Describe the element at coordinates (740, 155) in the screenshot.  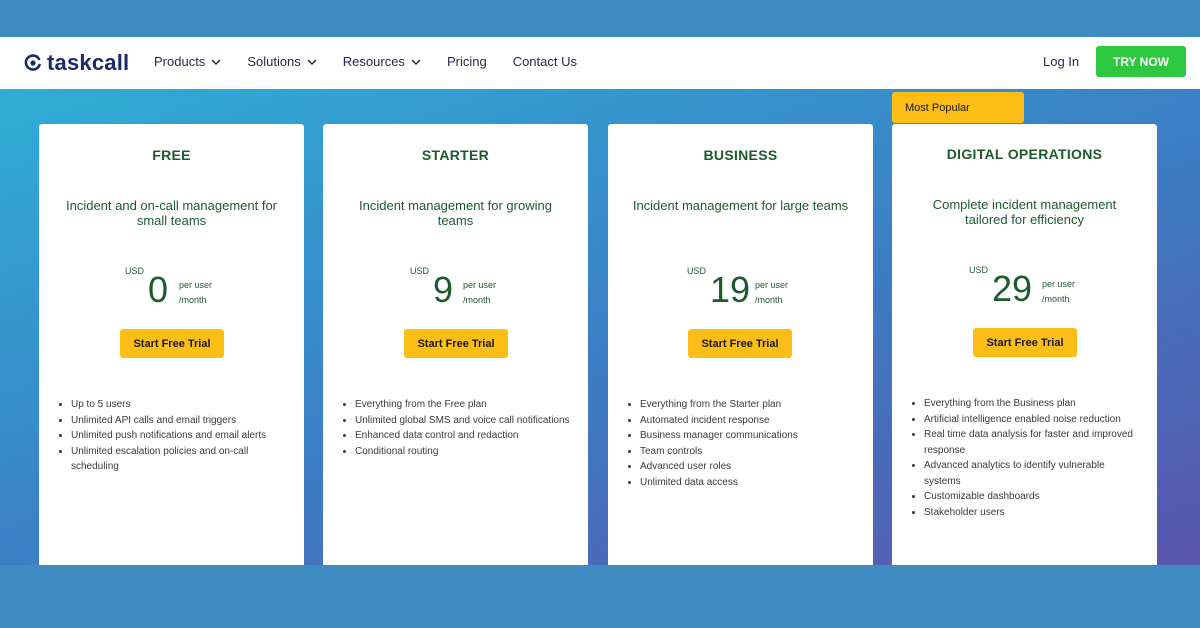
I see `plan-title: BUSINESS` at that location.